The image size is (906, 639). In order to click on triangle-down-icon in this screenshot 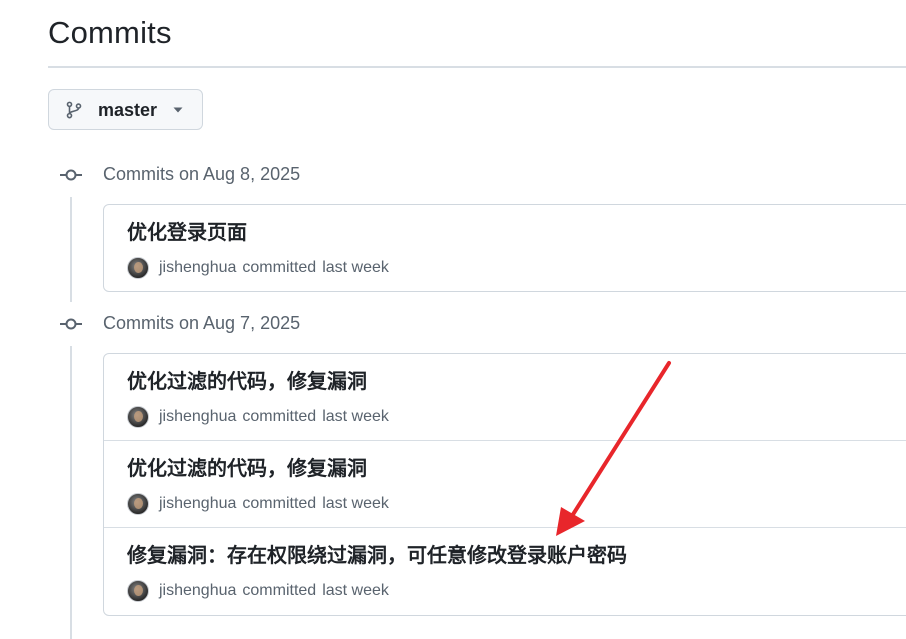, I will do `click(178, 110)`.